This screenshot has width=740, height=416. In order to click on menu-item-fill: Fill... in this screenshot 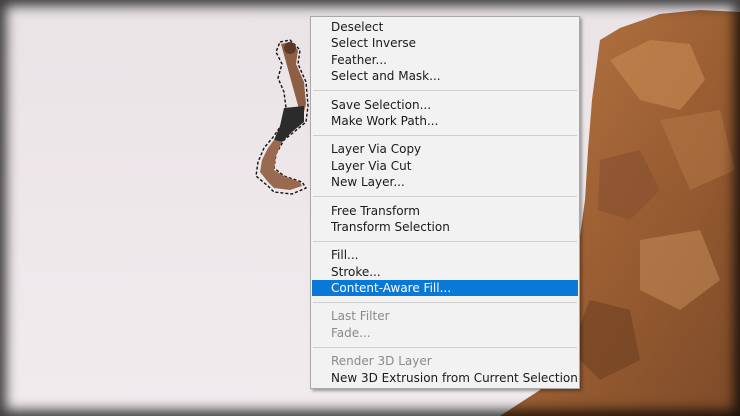, I will do `click(445, 255)`.